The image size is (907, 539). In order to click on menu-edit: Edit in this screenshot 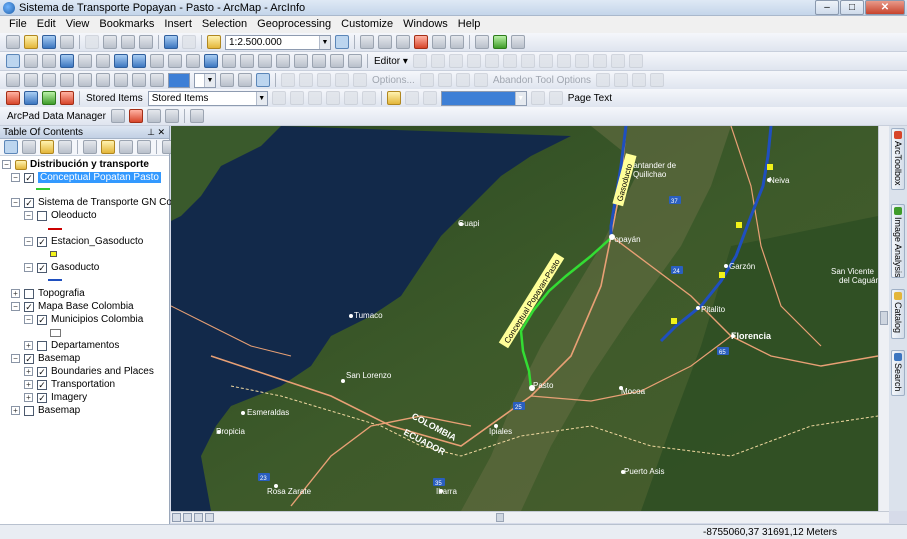, I will do `click(46, 24)`.